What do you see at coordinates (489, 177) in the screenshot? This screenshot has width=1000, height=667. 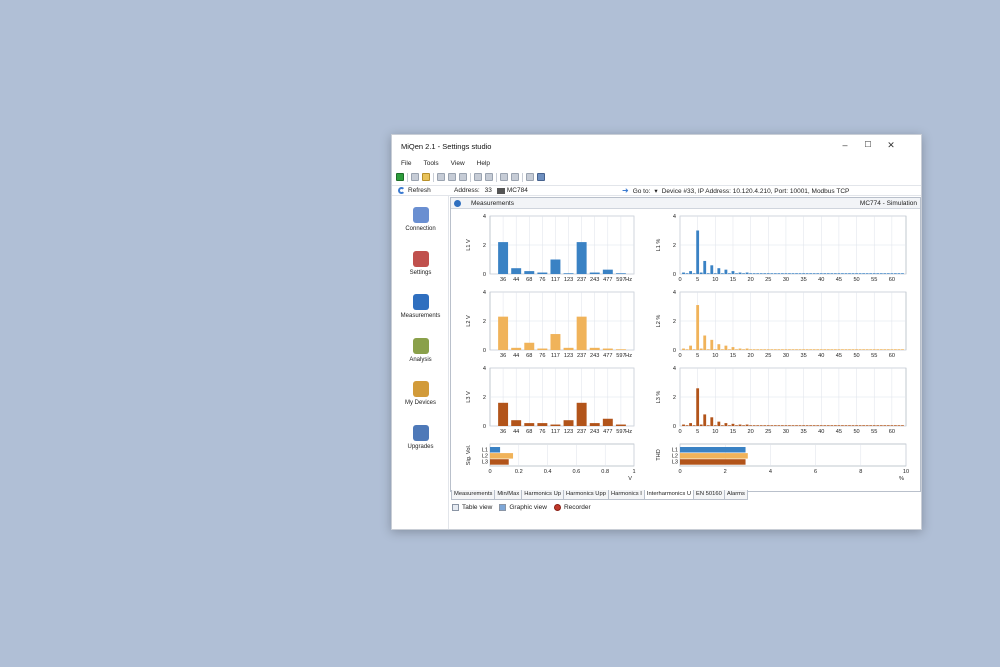 I see `document-icon` at bounding box center [489, 177].